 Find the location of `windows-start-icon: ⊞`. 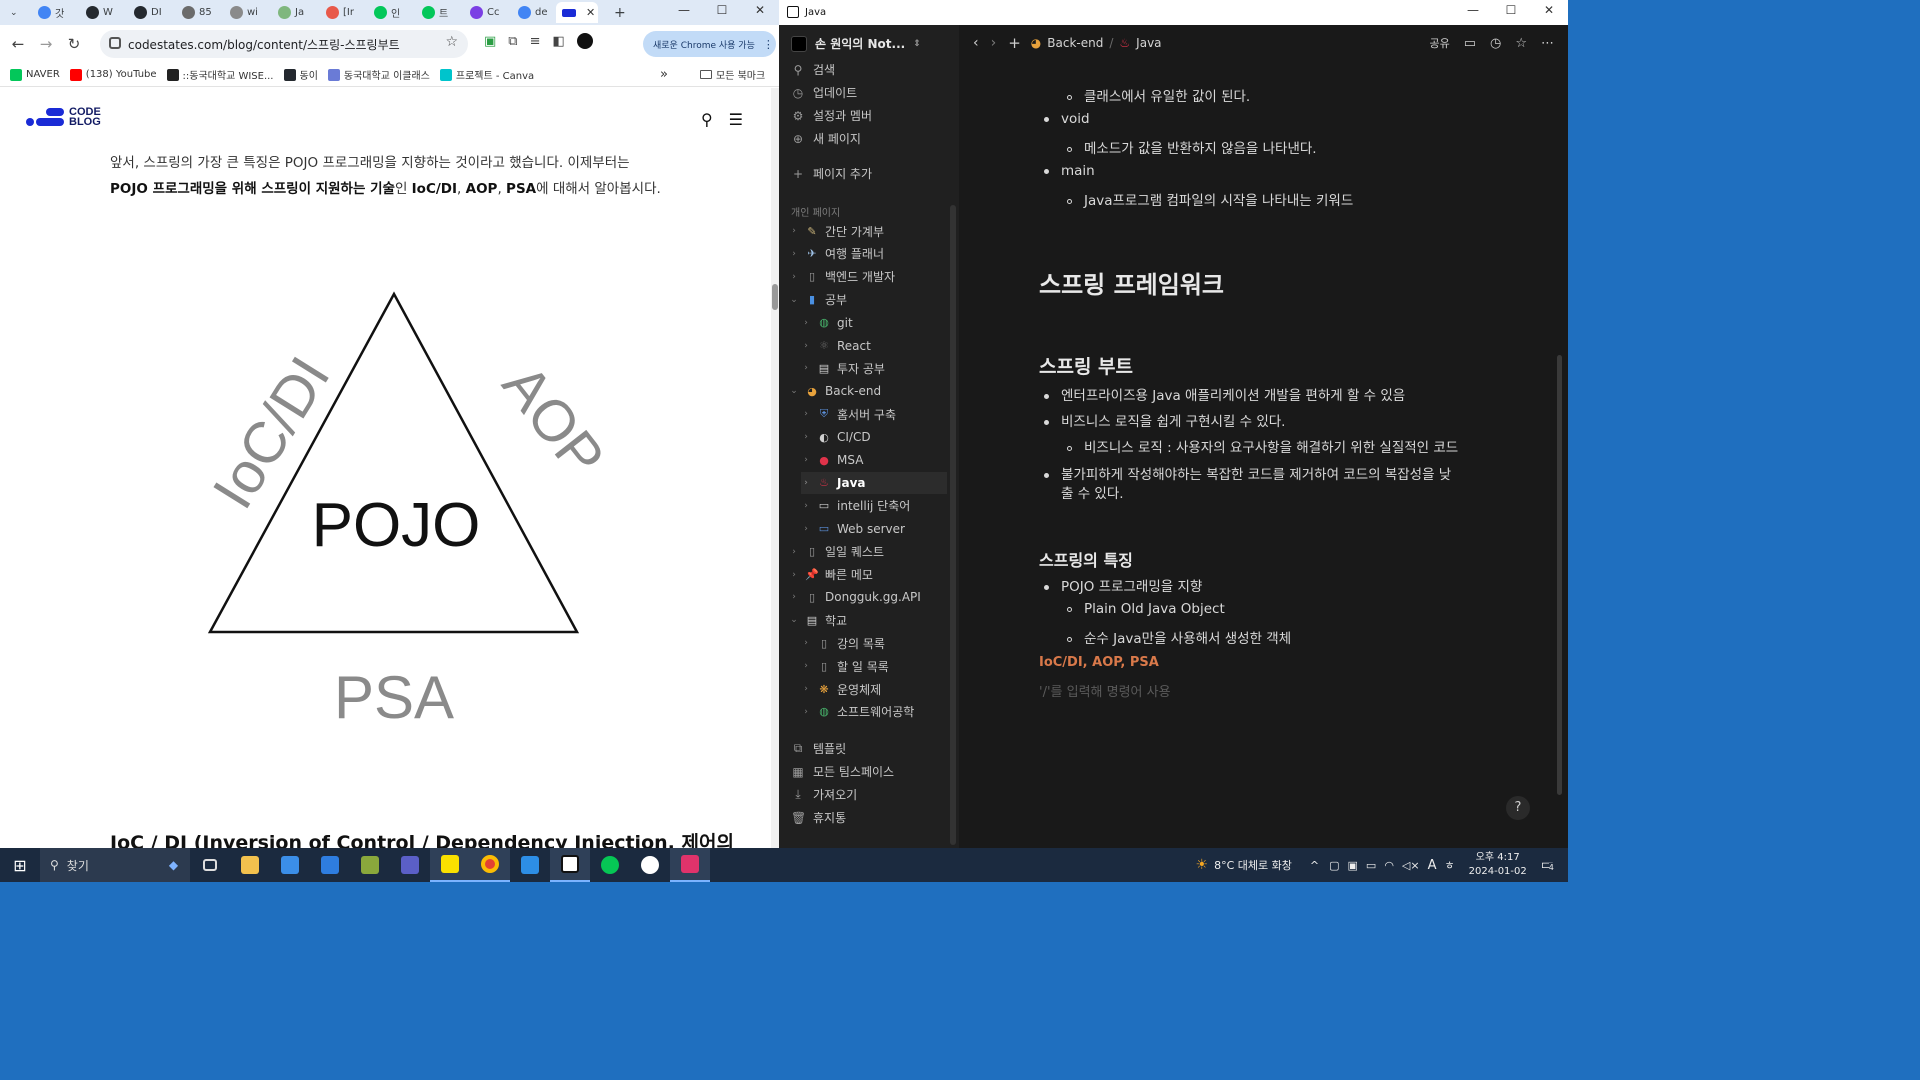

windows-start-icon: ⊞ is located at coordinates (20, 865).